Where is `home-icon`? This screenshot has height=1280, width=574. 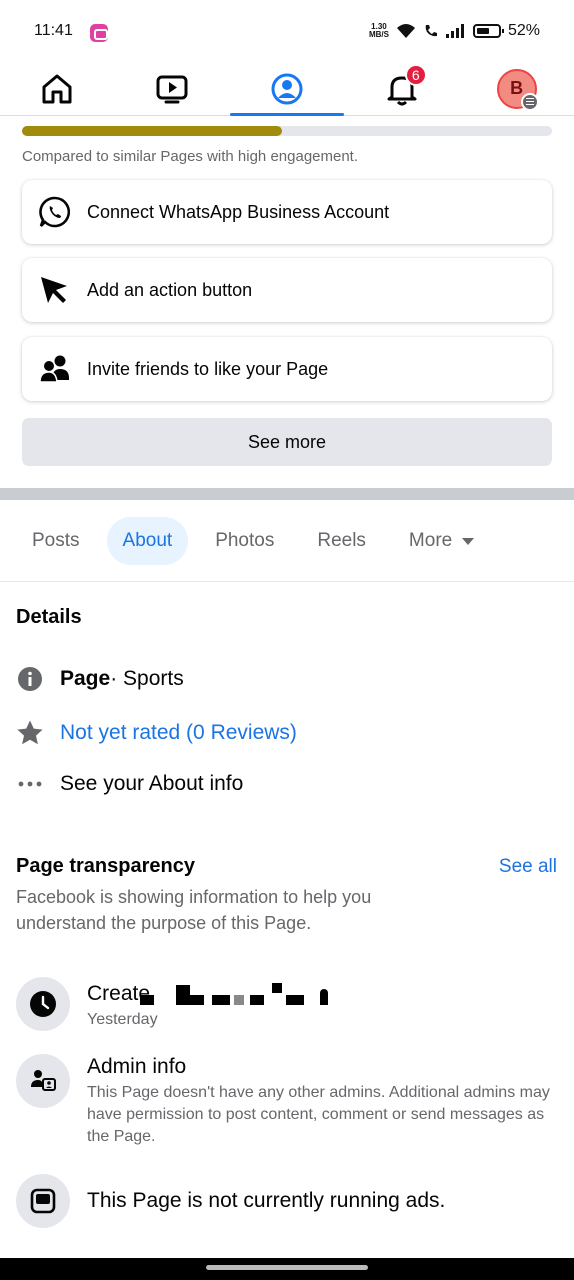
home-icon is located at coordinates (57, 88).